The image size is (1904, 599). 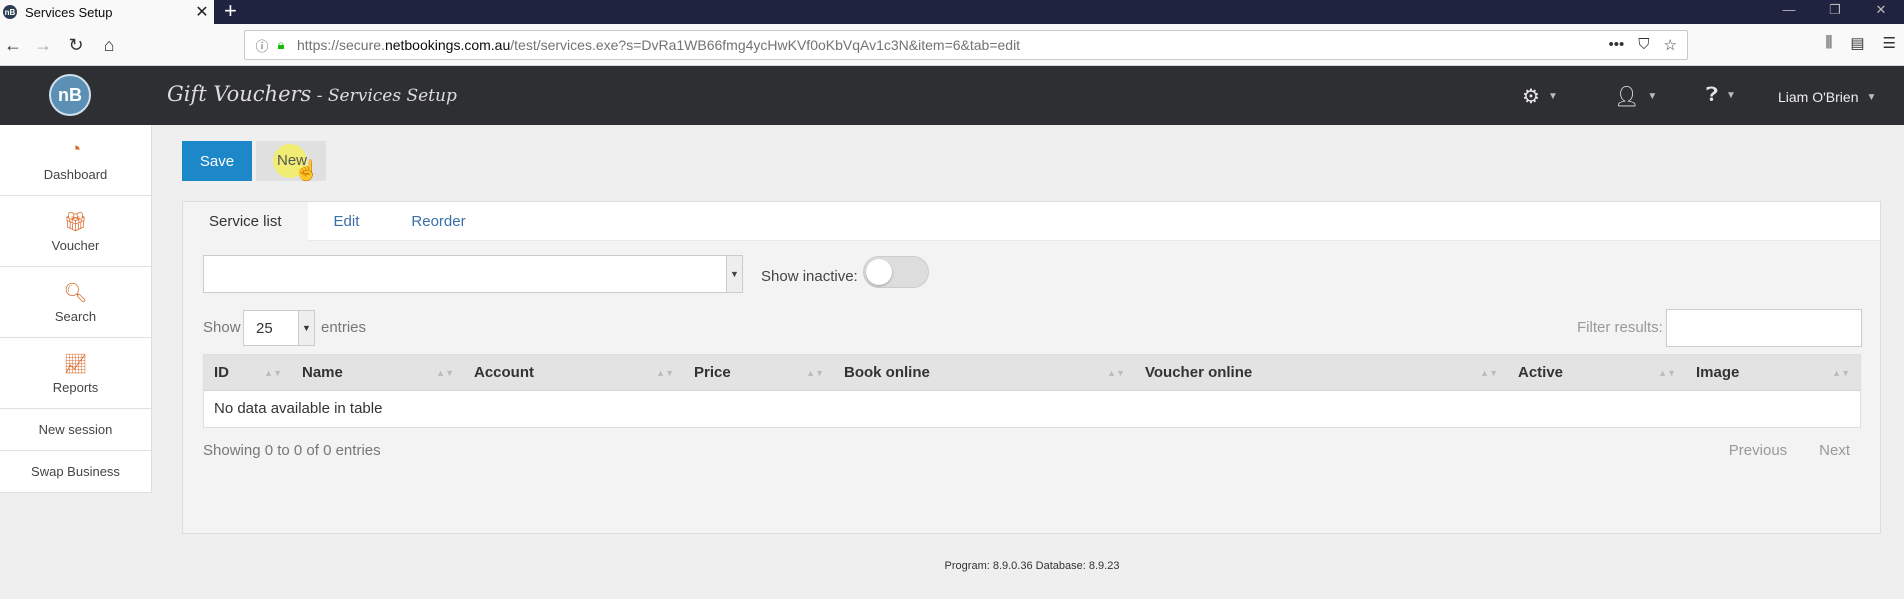 I want to click on close-tab-icon: ✕, so click(x=202, y=12).